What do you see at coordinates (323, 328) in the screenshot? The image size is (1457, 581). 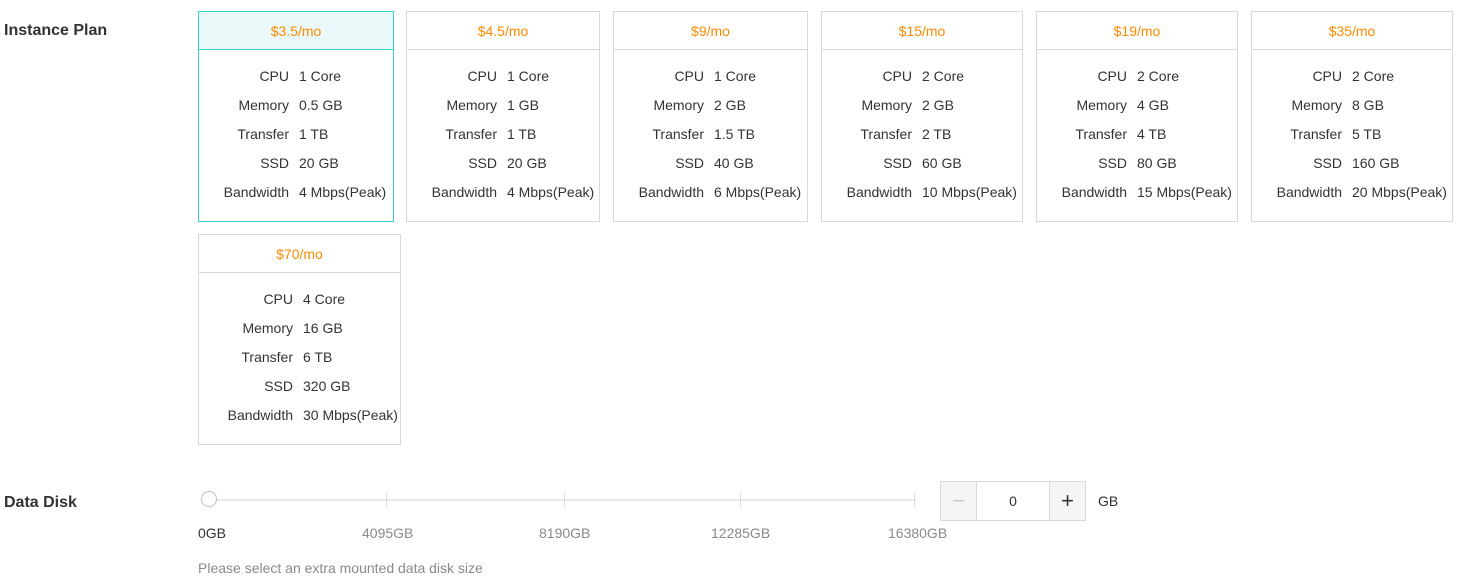 I see `spec-value: 16 GB` at bounding box center [323, 328].